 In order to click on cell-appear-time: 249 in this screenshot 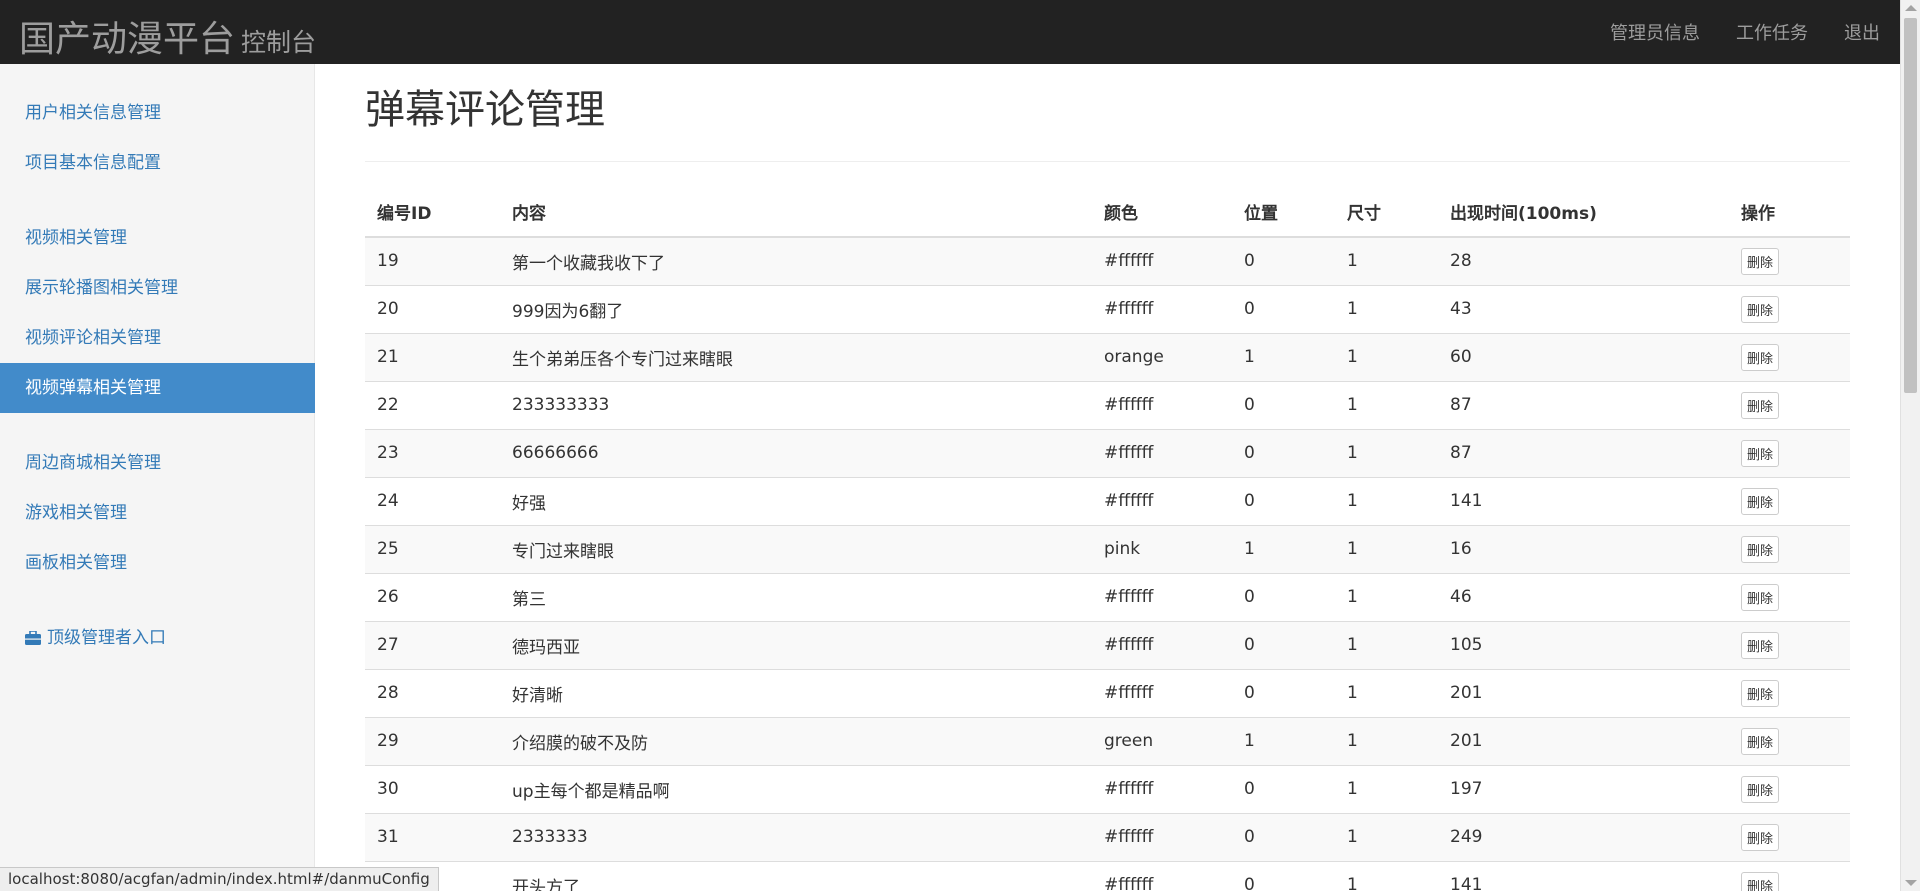, I will do `click(1583, 836)`.